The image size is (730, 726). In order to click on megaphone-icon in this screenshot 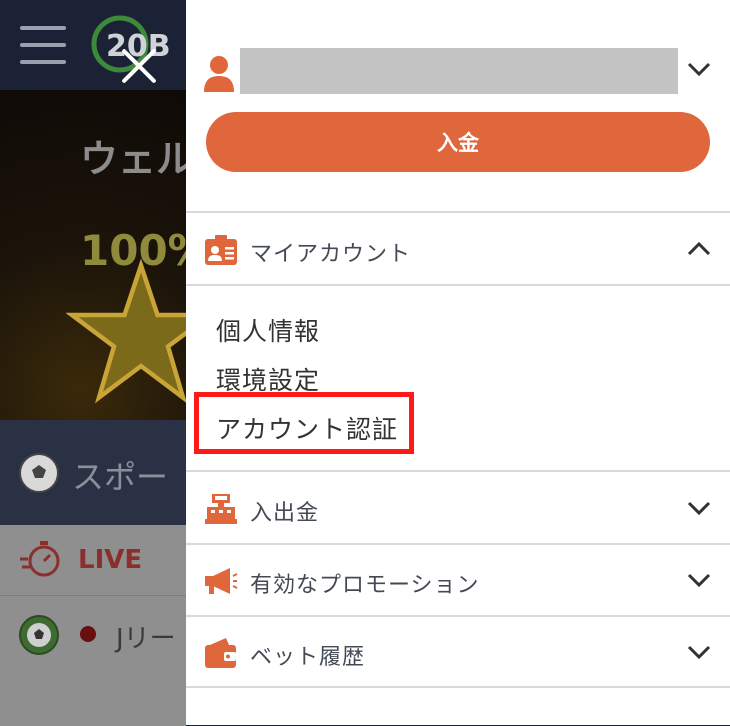, I will do `click(221, 581)`.